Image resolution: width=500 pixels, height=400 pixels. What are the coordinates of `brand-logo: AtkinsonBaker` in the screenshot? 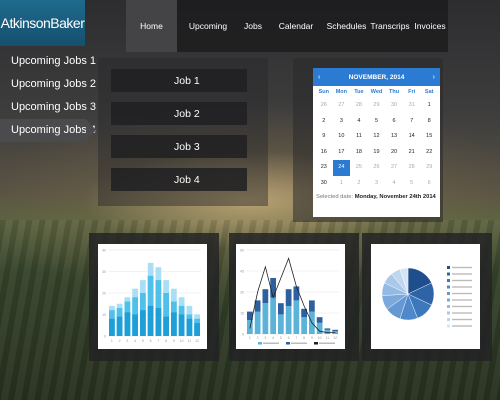 It's located at (42, 23).